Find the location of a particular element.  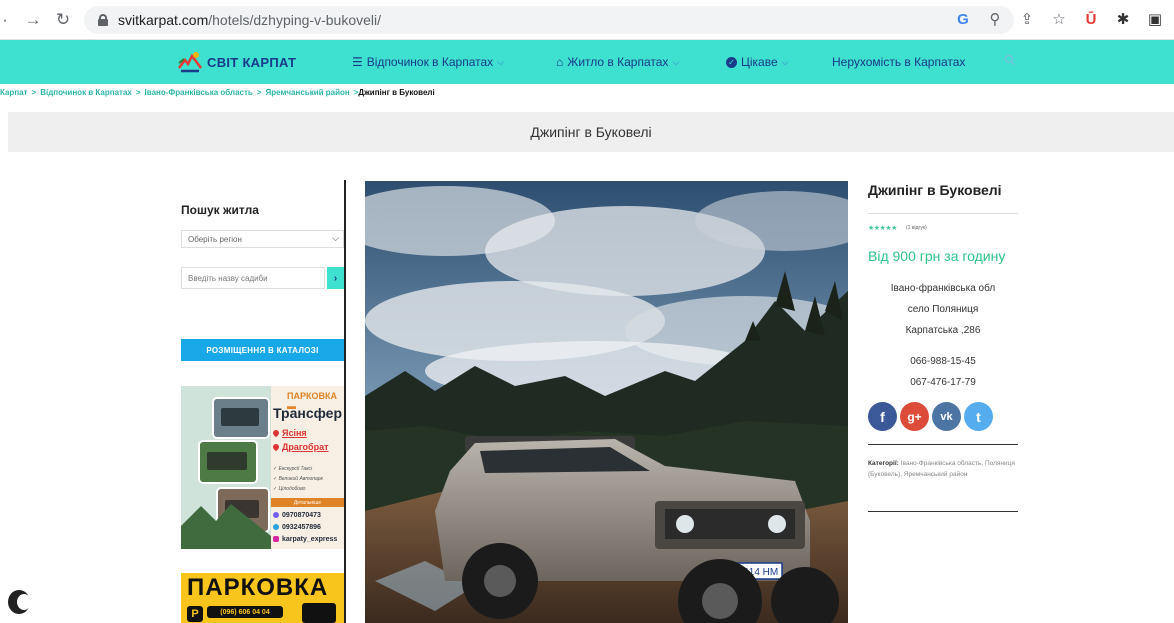

transfer-ad-phone: 0970870473 is located at coordinates (297, 515).